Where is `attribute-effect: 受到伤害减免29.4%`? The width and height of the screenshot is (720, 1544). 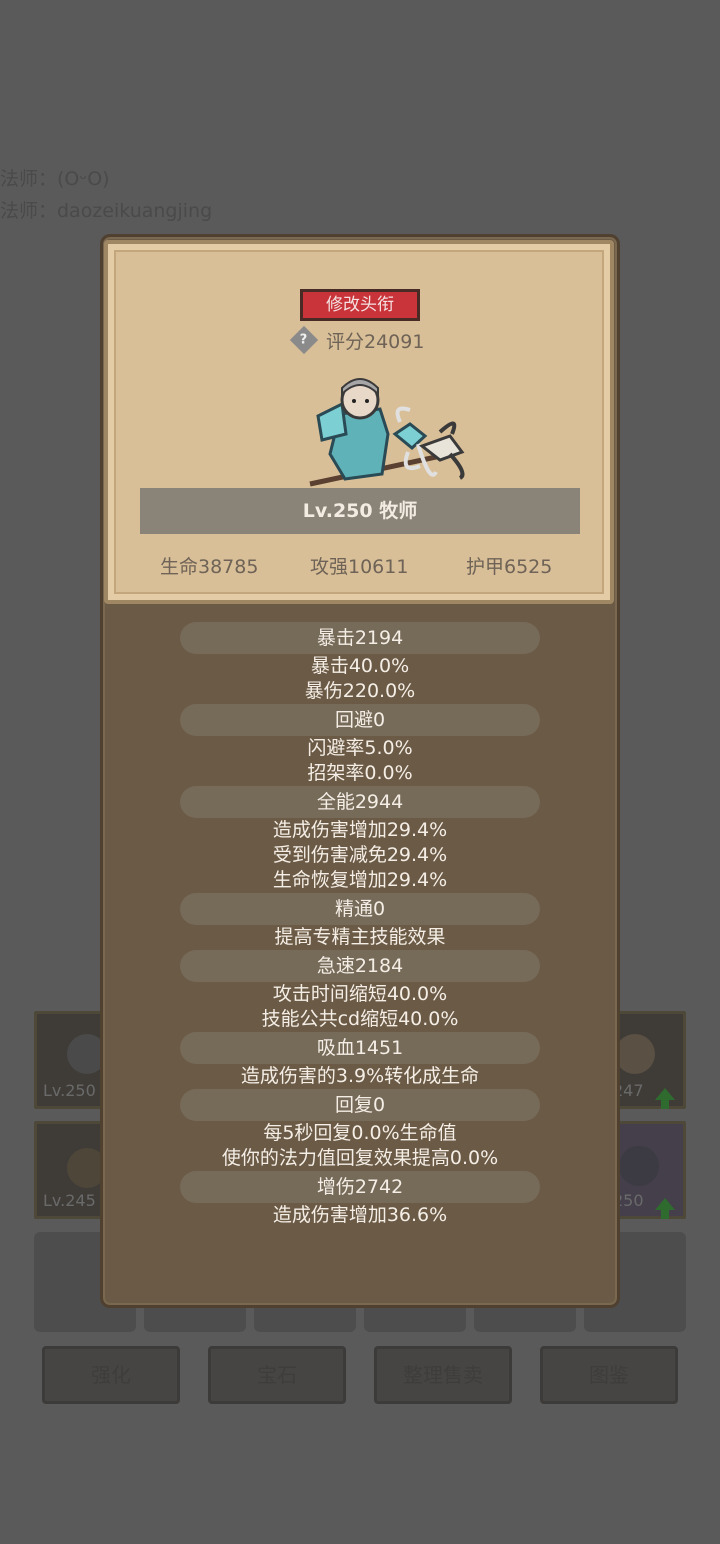
attribute-effect: 受到伤害减免29.4% is located at coordinates (360, 855).